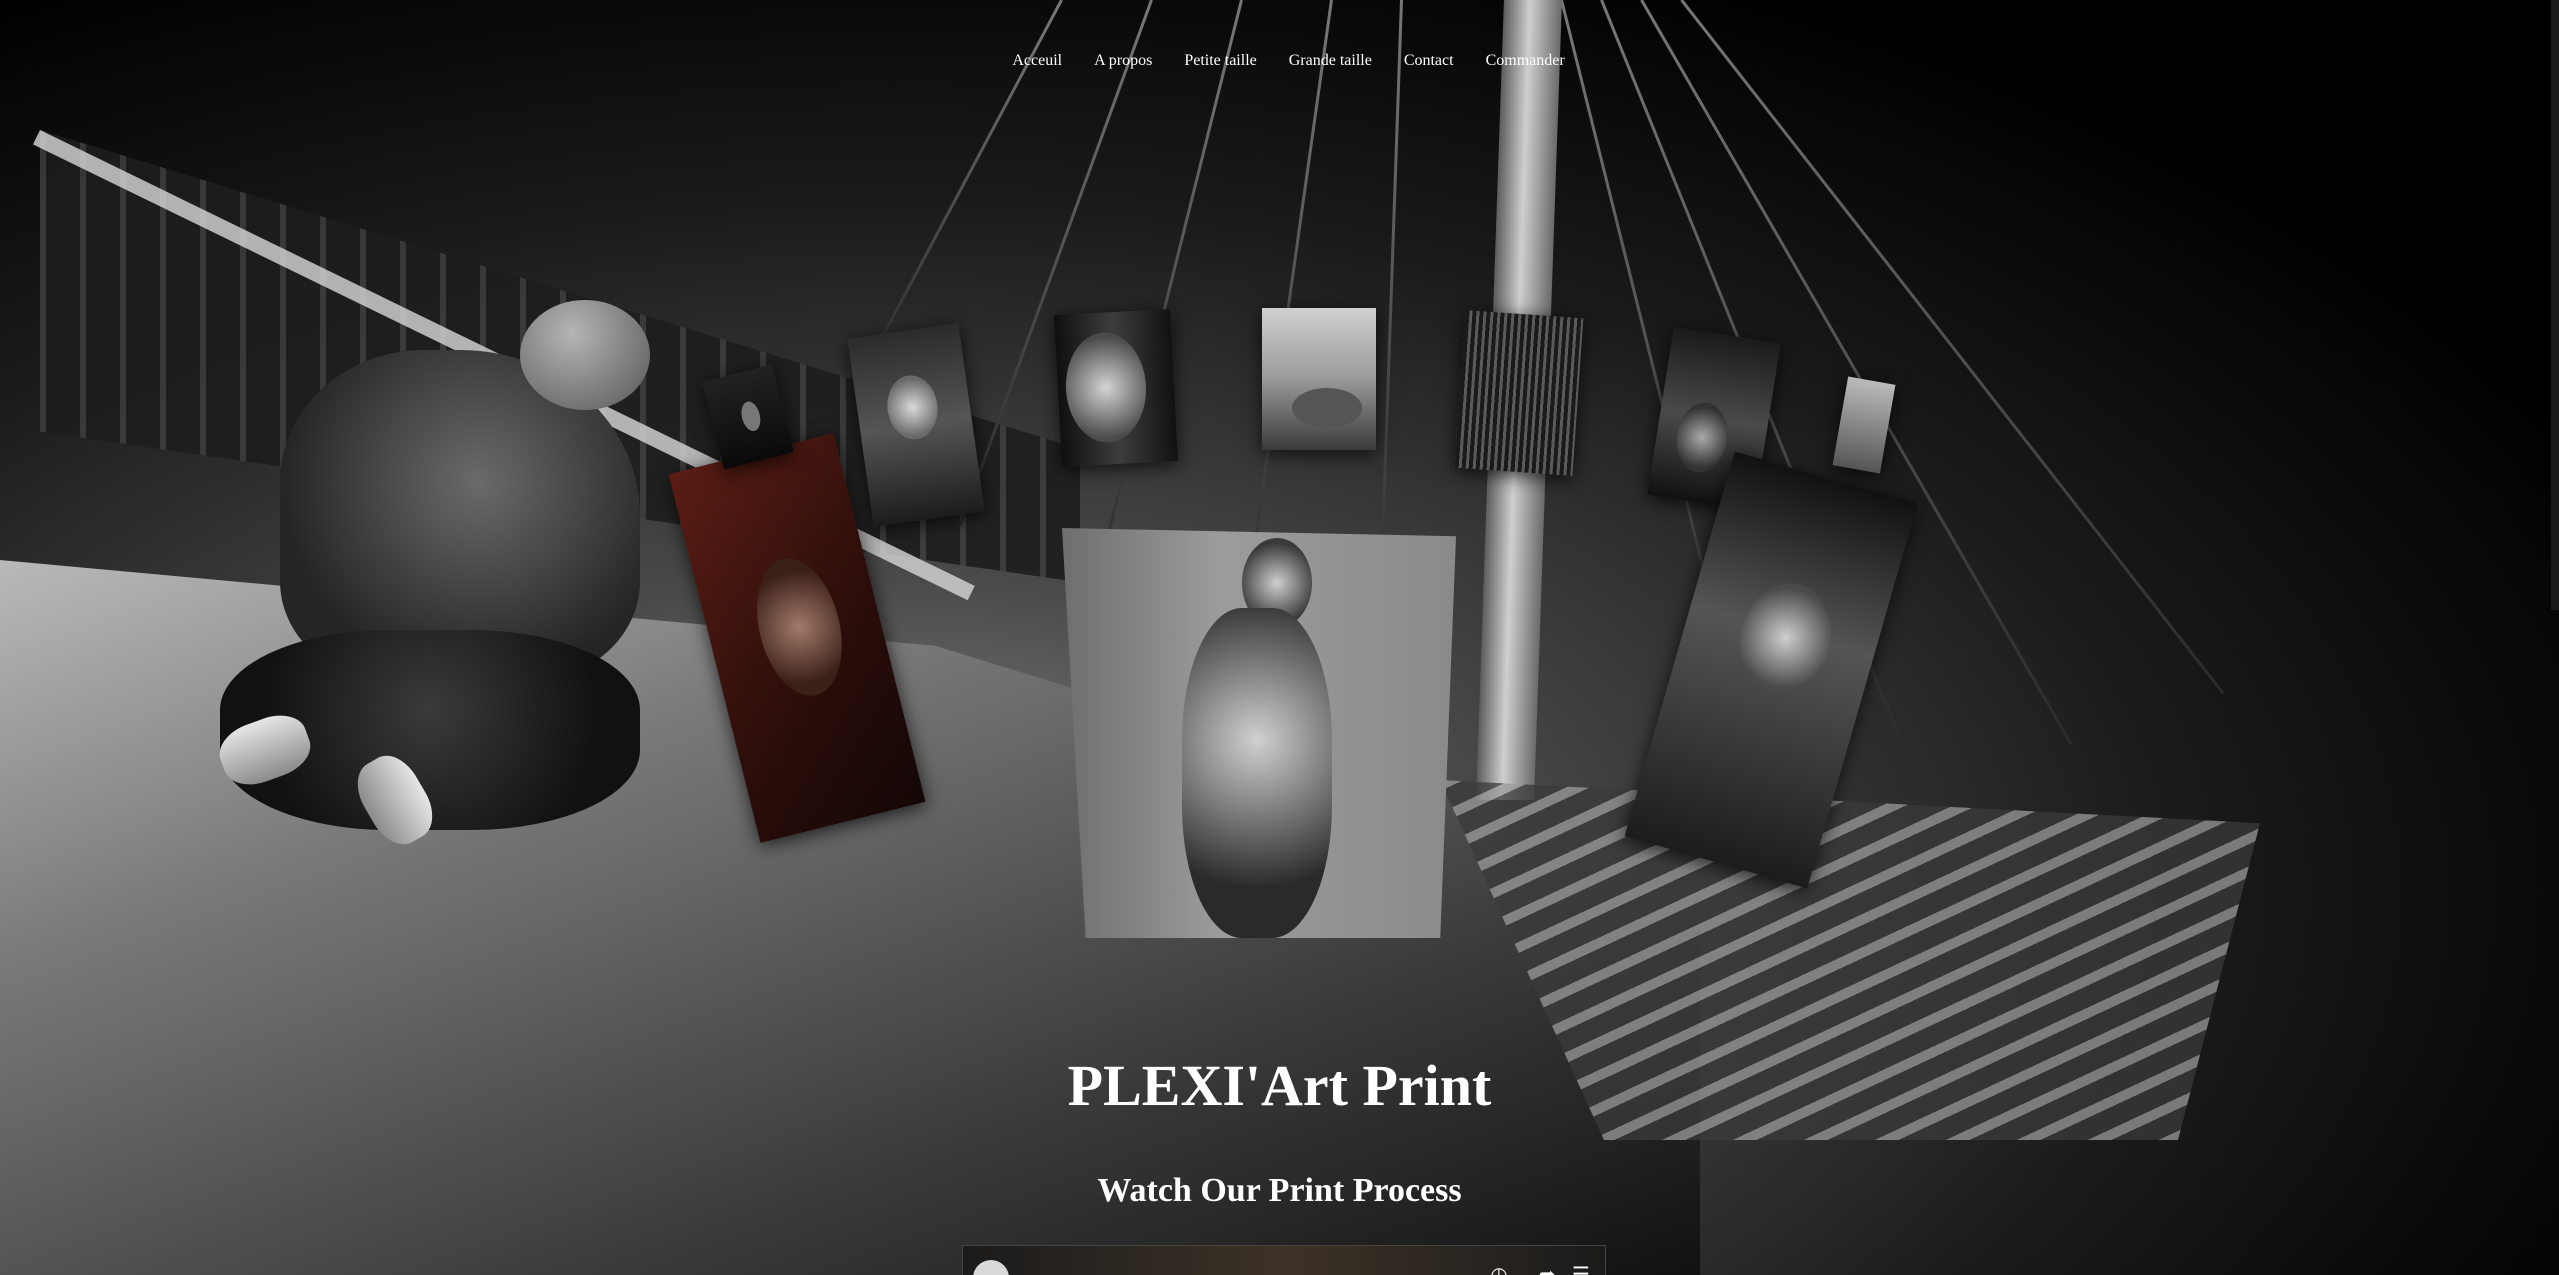 The height and width of the screenshot is (1275, 2559). Describe the element at coordinates (1319, 379) in the screenshot. I see `photo-print-jeans` at that location.